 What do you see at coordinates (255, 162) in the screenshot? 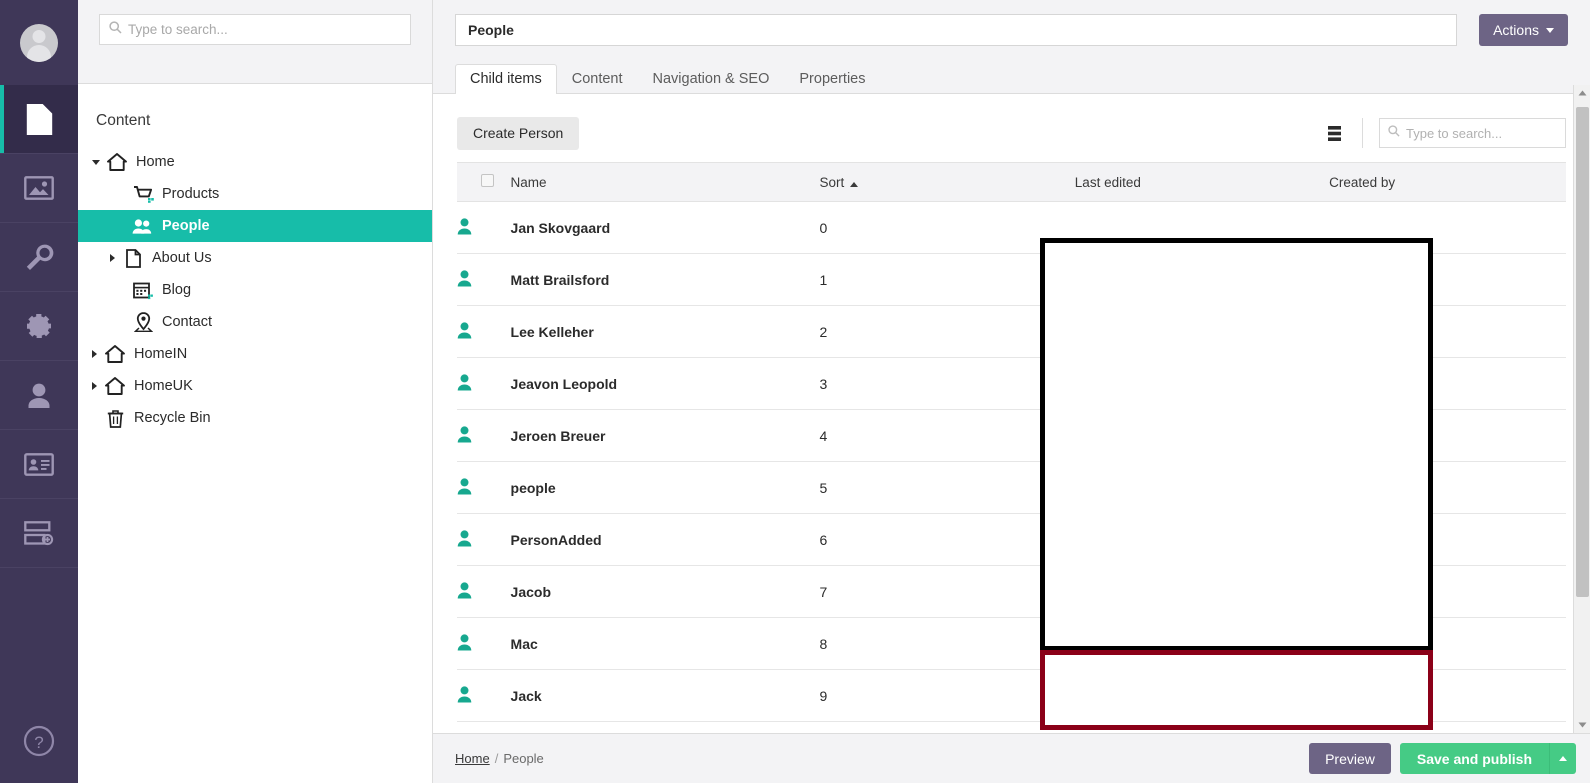
I see `tree-node-home: Home` at bounding box center [255, 162].